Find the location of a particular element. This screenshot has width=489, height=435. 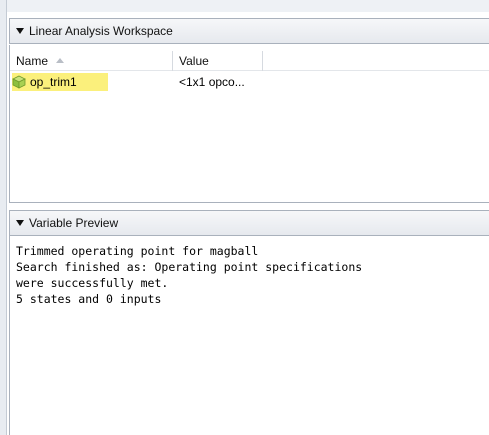

preview-line: 5 states and 0 inputs is located at coordinates (89, 299).